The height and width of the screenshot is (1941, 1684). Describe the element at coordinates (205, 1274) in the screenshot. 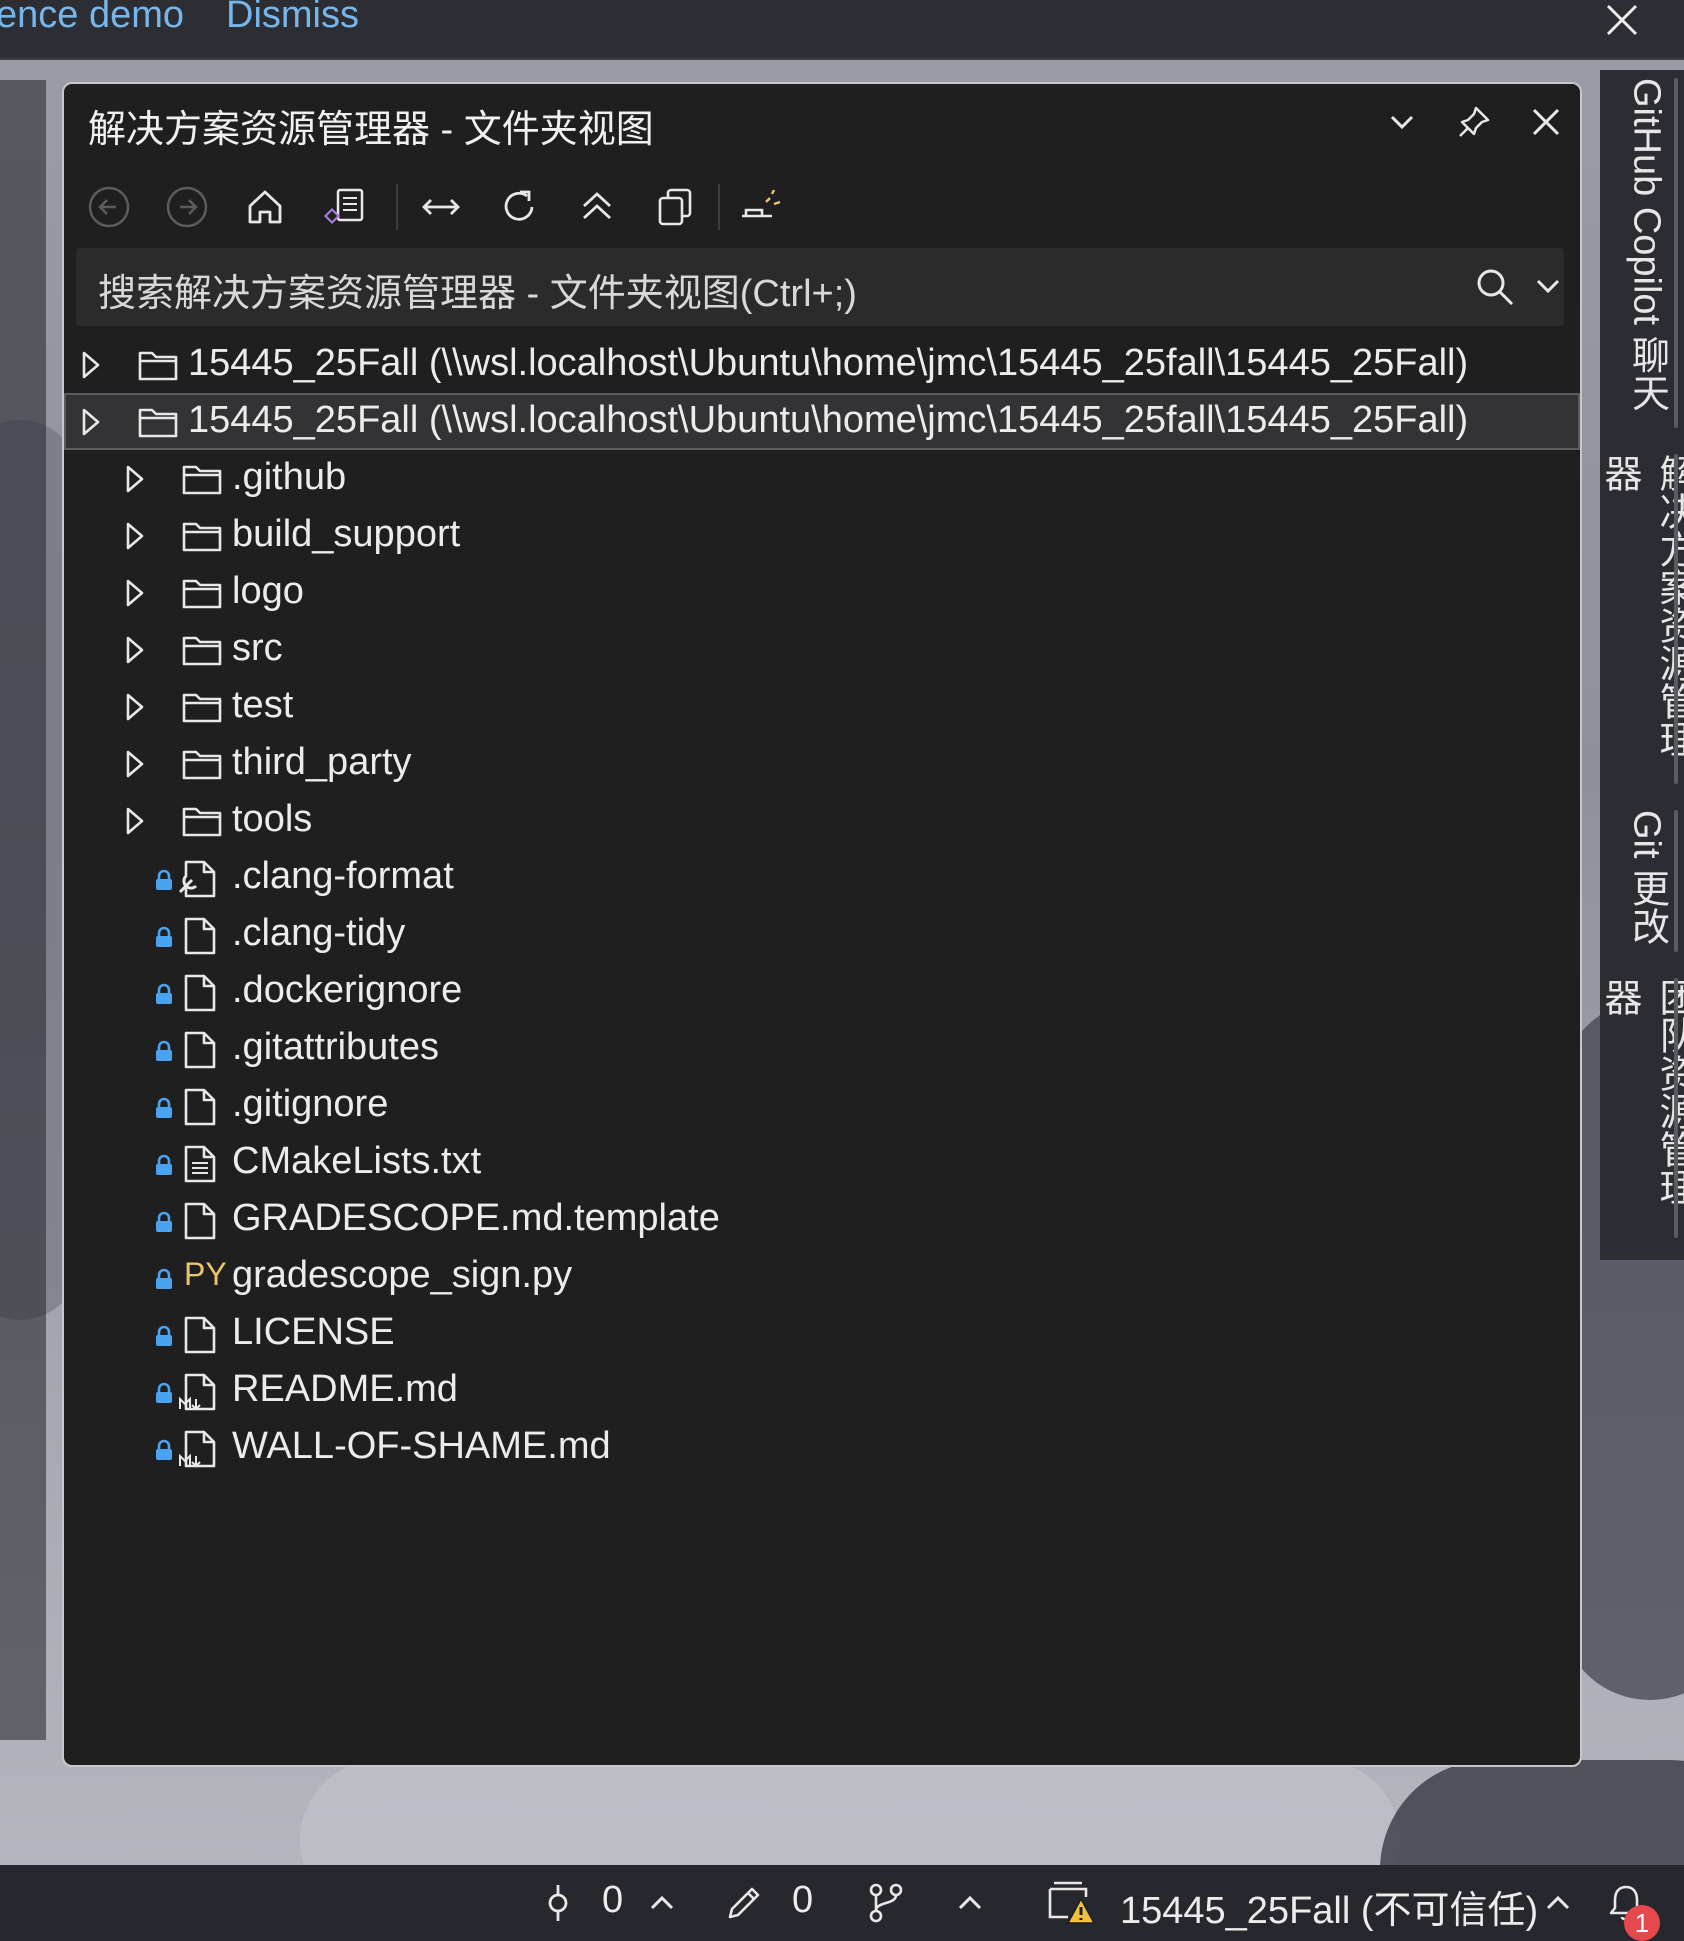

I see `python-file-icon: PY` at that location.